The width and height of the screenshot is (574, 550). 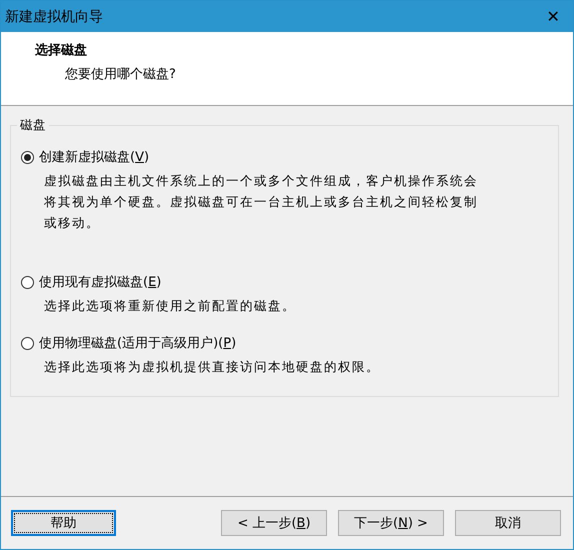 I want to click on nav-button: 下一步(N) >, so click(x=391, y=523).